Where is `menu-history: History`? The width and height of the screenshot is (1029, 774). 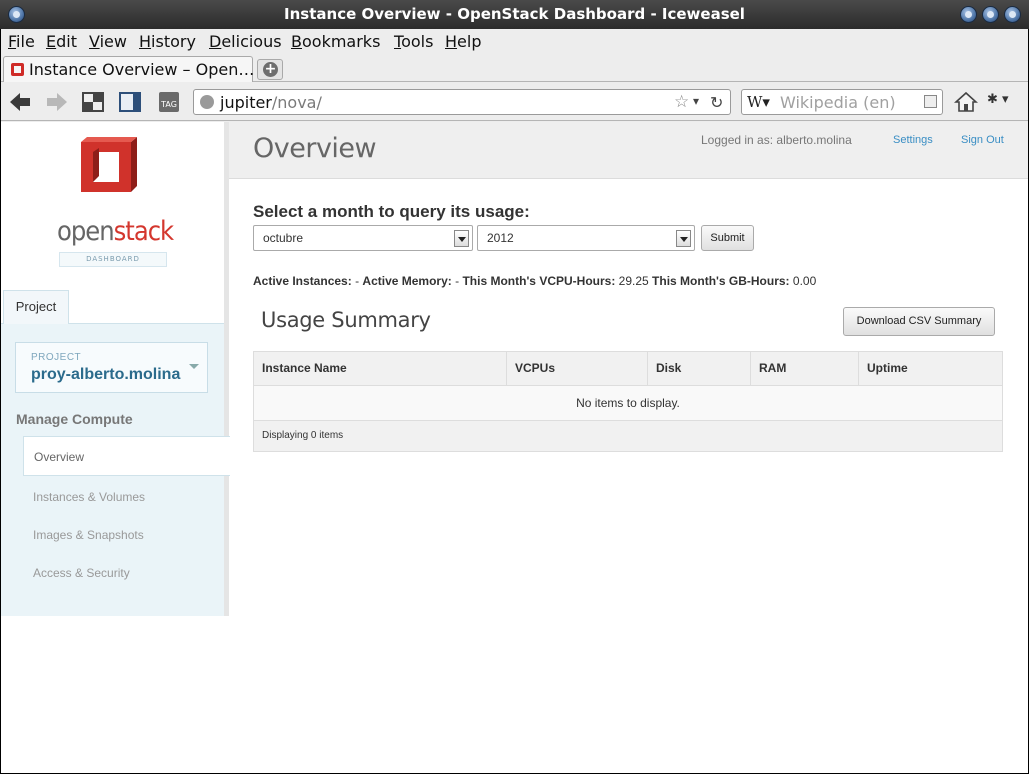
menu-history: History is located at coordinates (167, 41).